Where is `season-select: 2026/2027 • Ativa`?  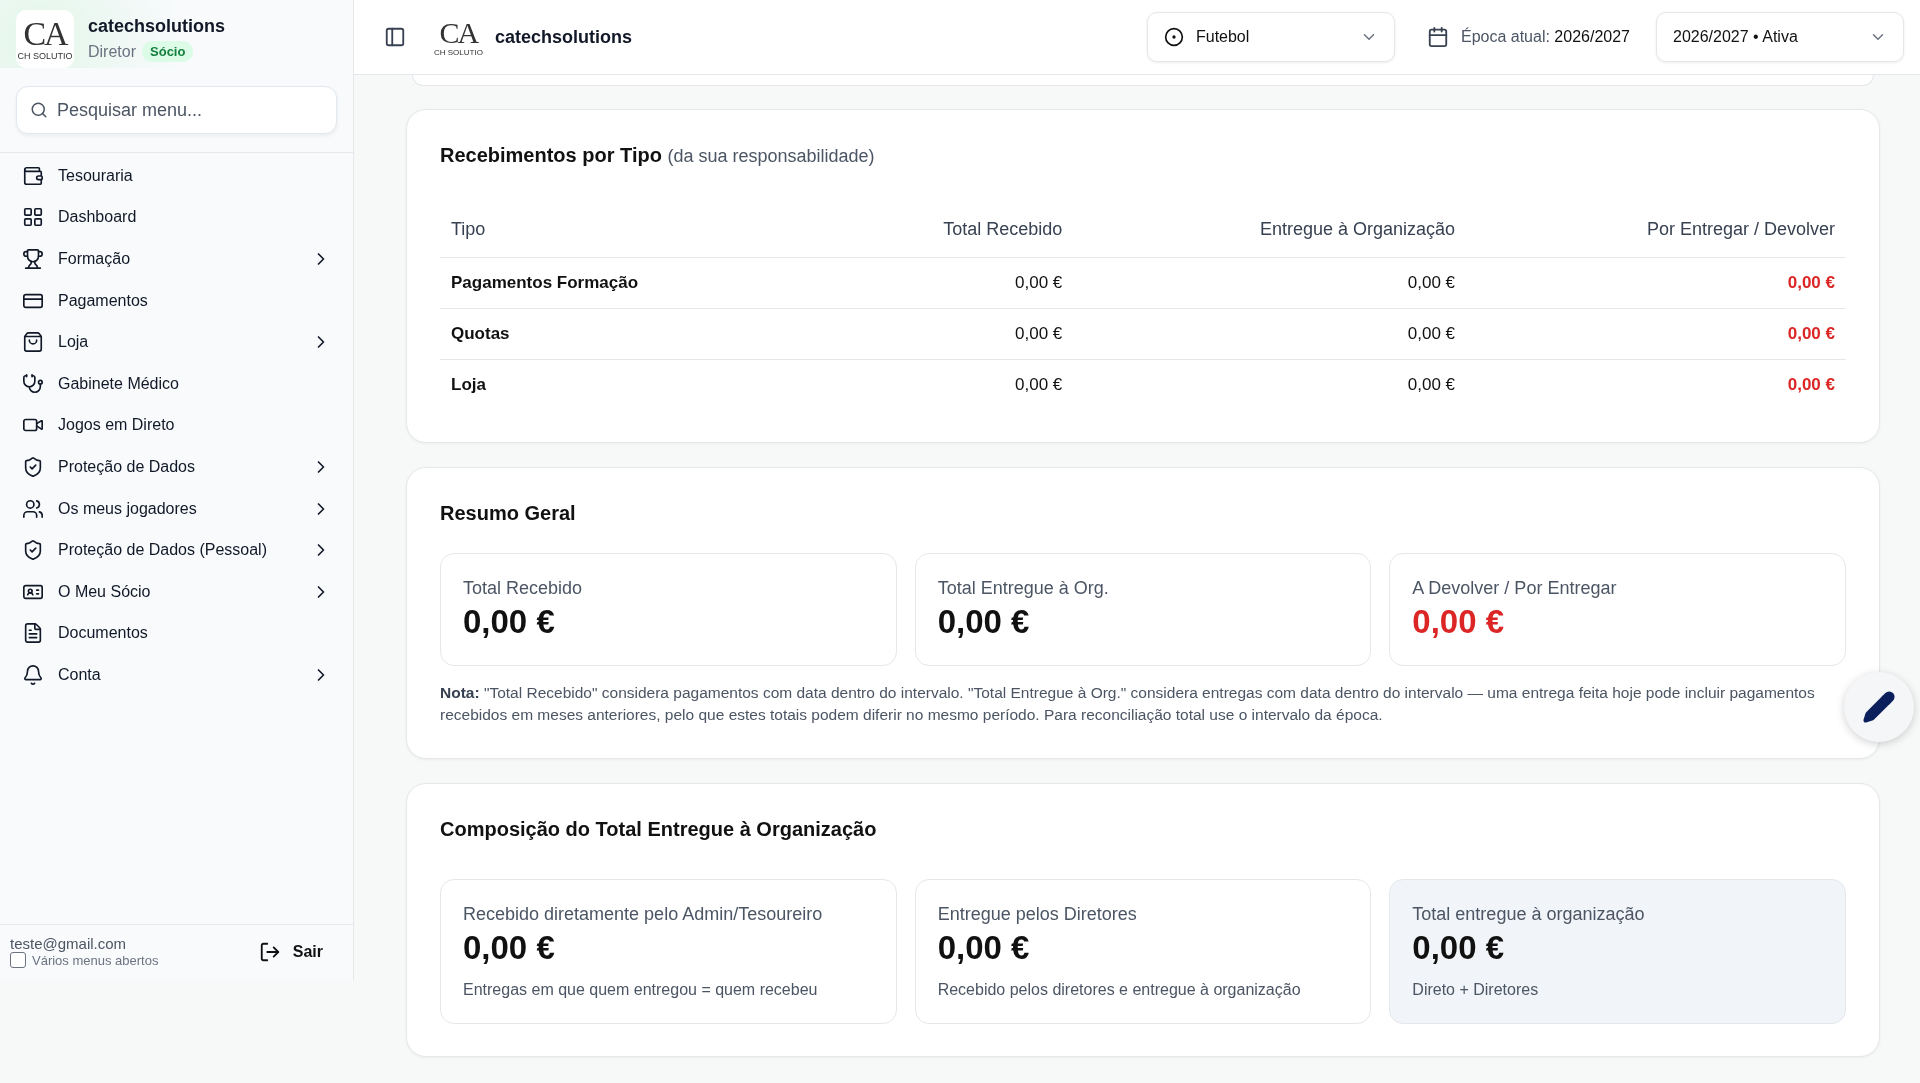 season-select: 2026/2027 • Ativa is located at coordinates (1780, 37).